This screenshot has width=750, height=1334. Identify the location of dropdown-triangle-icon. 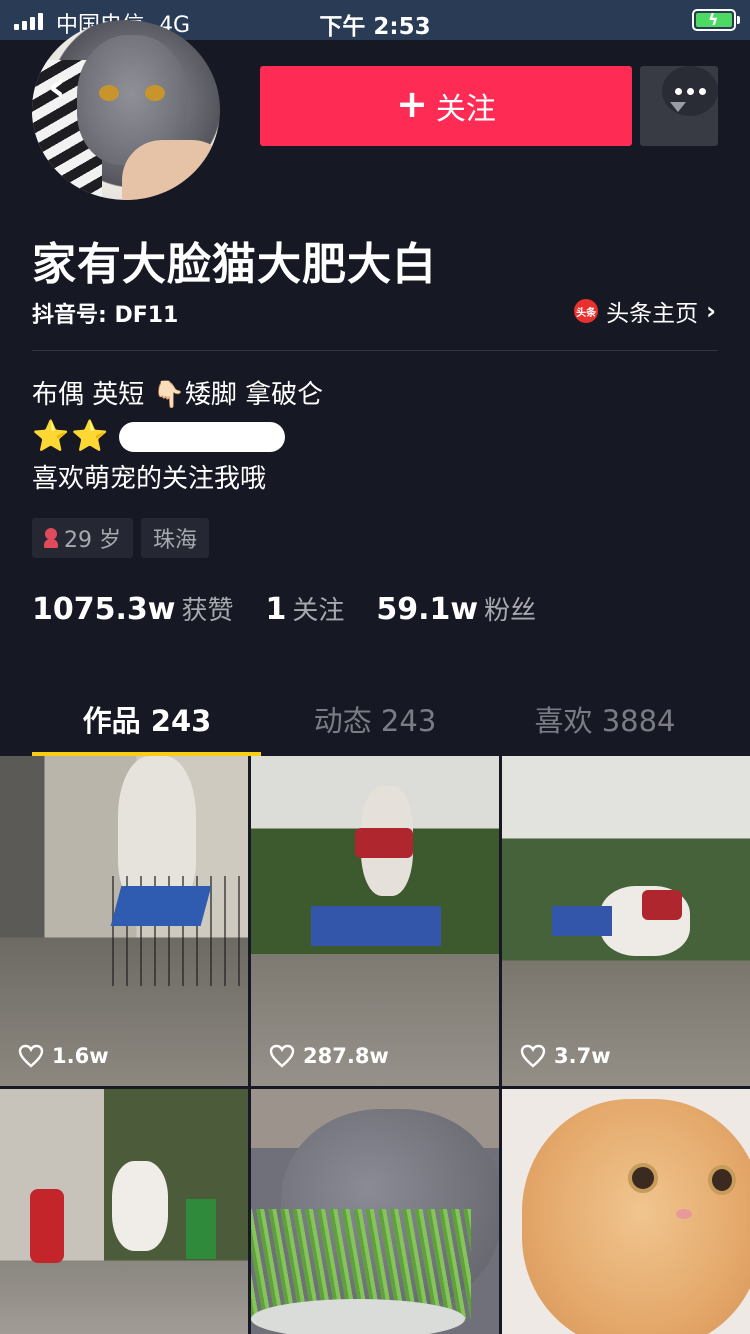
(678, 107).